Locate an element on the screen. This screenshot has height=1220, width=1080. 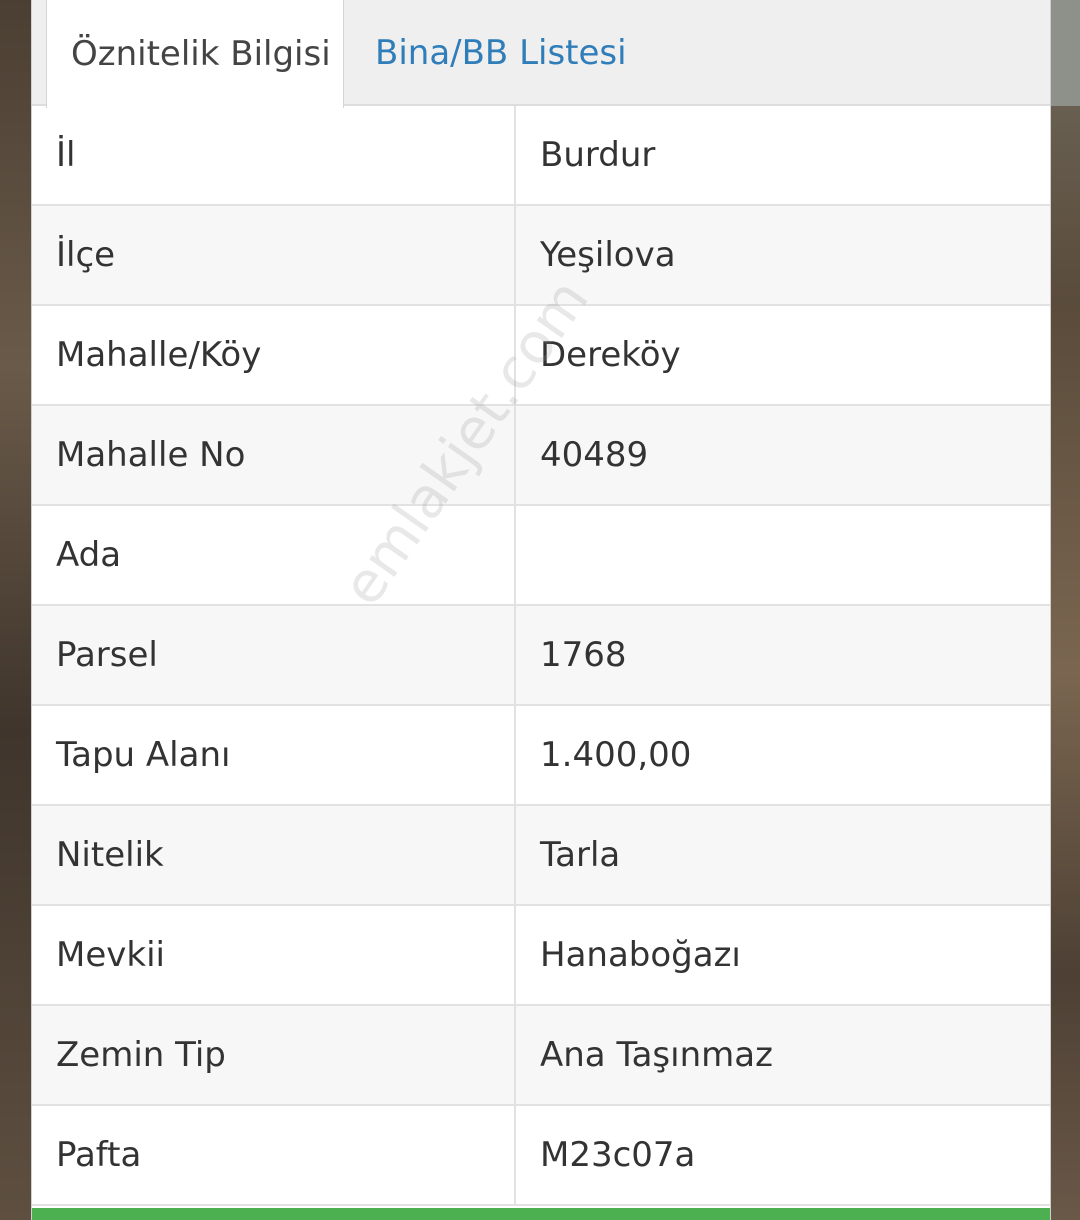
attribute-value: 40489 is located at coordinates (782, 455).